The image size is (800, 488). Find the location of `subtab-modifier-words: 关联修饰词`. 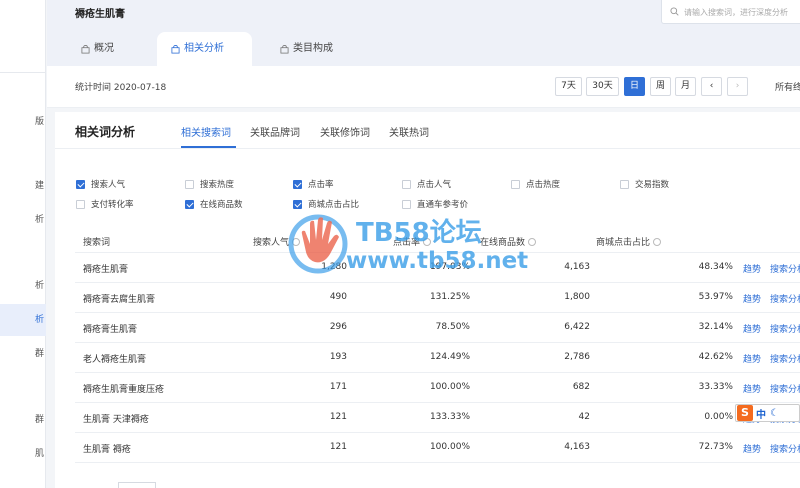

subtab-modifier-words: 关联修饰词 is located at coordinates (345, 131).